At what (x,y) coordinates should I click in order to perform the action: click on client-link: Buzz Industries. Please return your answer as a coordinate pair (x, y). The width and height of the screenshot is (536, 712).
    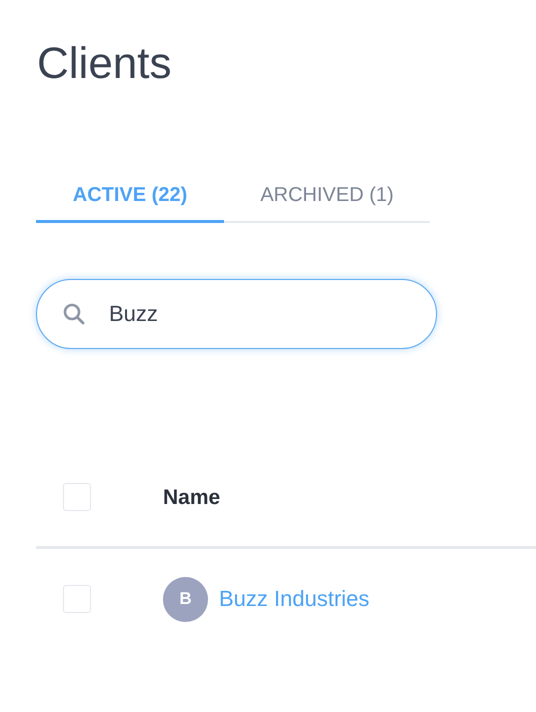
    Looking at the image, I should click on (294, 599).